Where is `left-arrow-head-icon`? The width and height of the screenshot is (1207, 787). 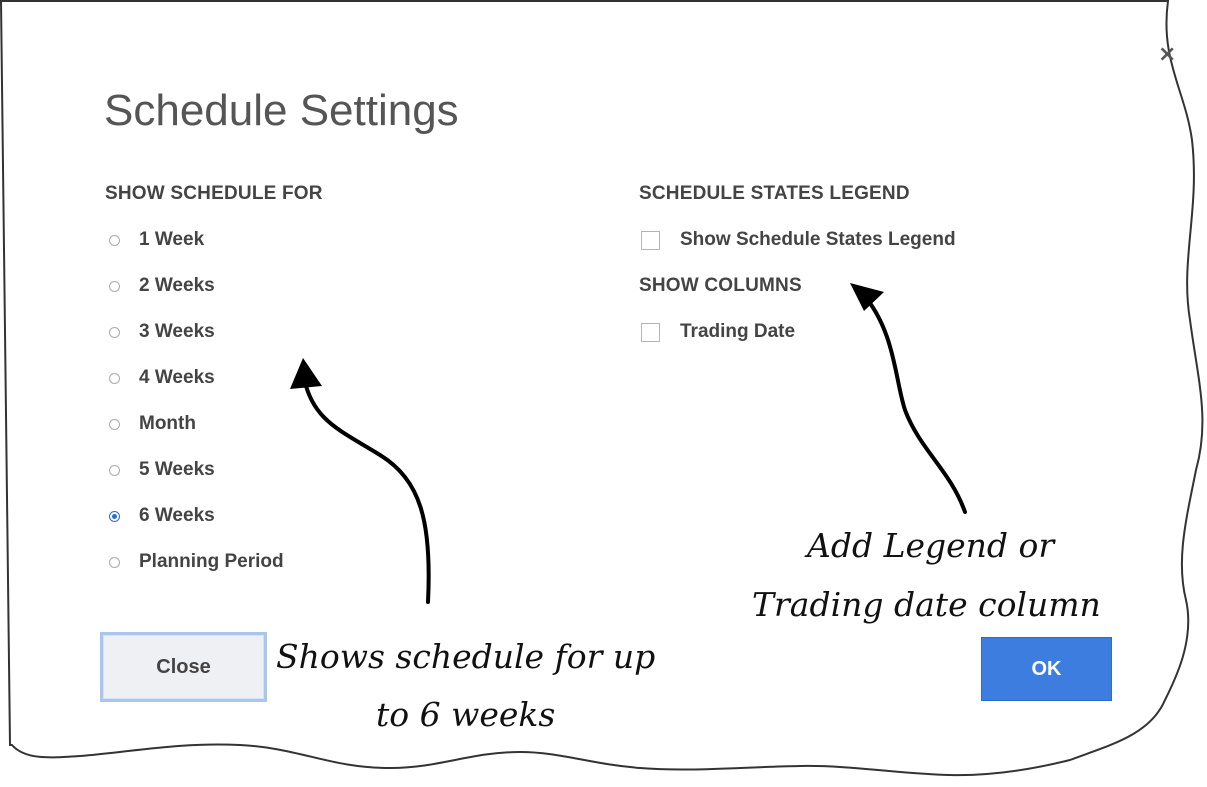 left-arrow-head-icon is located at coordinates (306, 373).